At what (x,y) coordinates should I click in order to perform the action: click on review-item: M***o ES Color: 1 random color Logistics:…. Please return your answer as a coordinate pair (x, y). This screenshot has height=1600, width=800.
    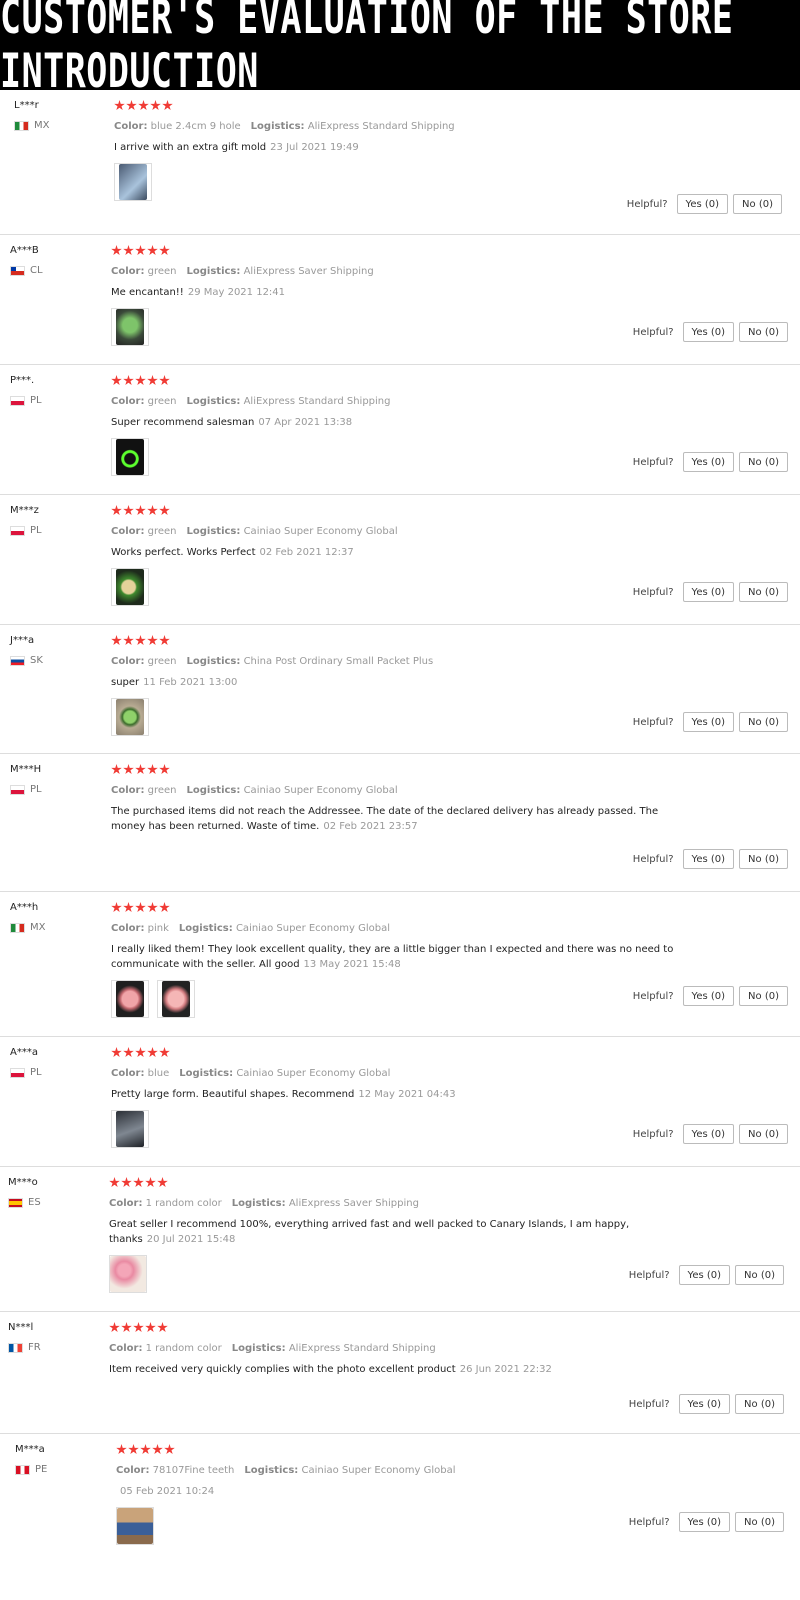
    Looking at the image, I should click on (400, 1239).